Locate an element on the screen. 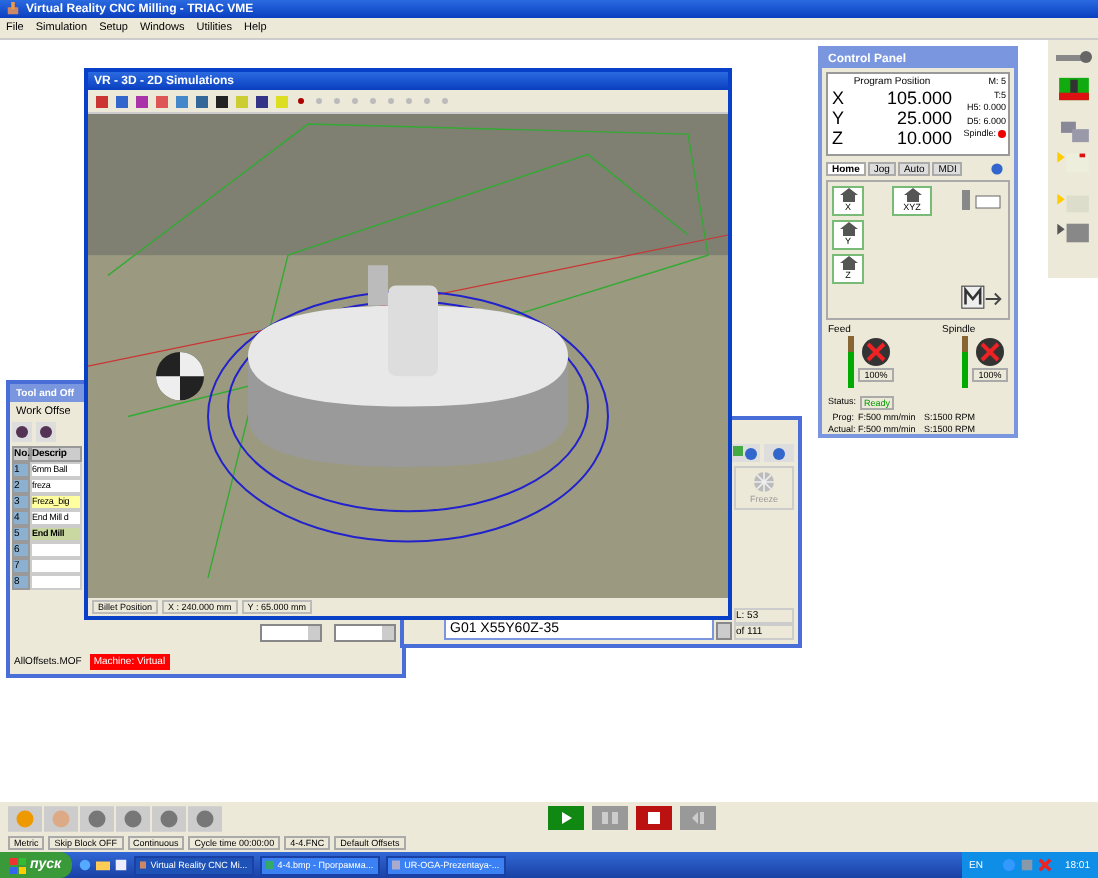 The height and width of the screenshot is (878, 1098). axis-value: 10.000 is located at coordinates (924, 138).